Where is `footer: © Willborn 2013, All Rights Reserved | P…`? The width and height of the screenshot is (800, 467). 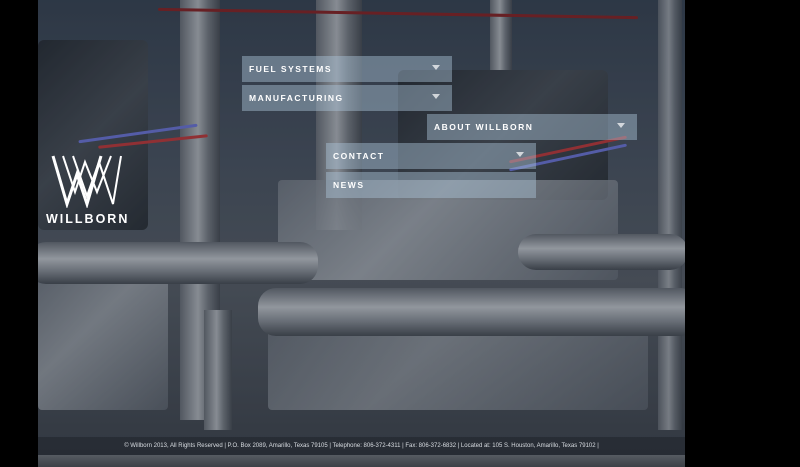
footer: © Willborn 2013, All Rights Reserved | P… is located at coordinates (361, 446).